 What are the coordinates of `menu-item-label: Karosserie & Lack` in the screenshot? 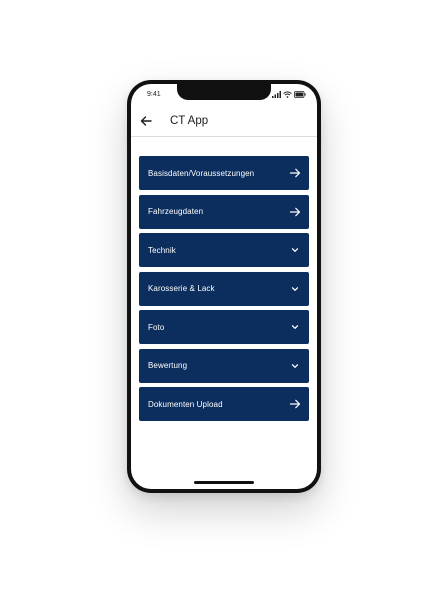 It's located at (181, 288).